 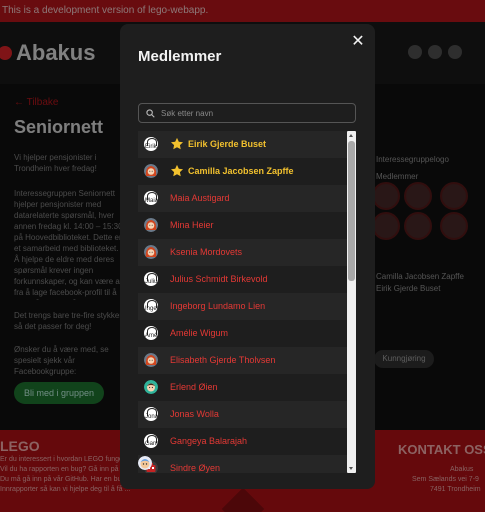 I want to click on close-icon: ✕, so click(x=358, y=42).